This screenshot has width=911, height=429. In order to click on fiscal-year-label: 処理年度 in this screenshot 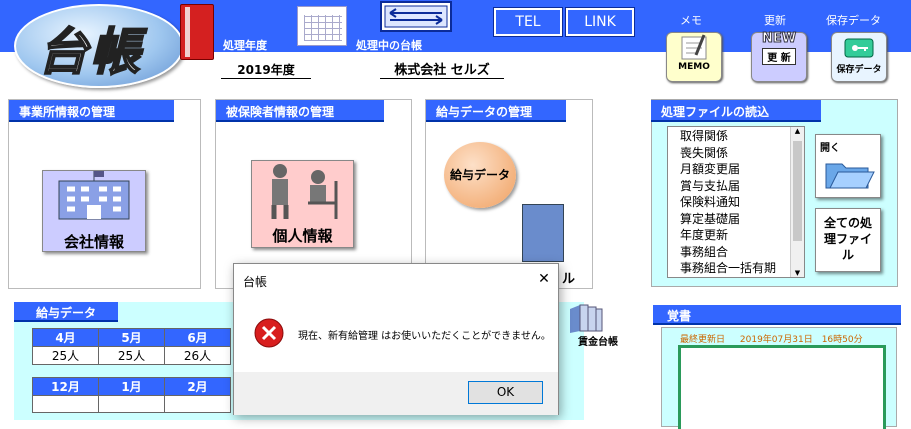, I will do `click(245, 45)`.